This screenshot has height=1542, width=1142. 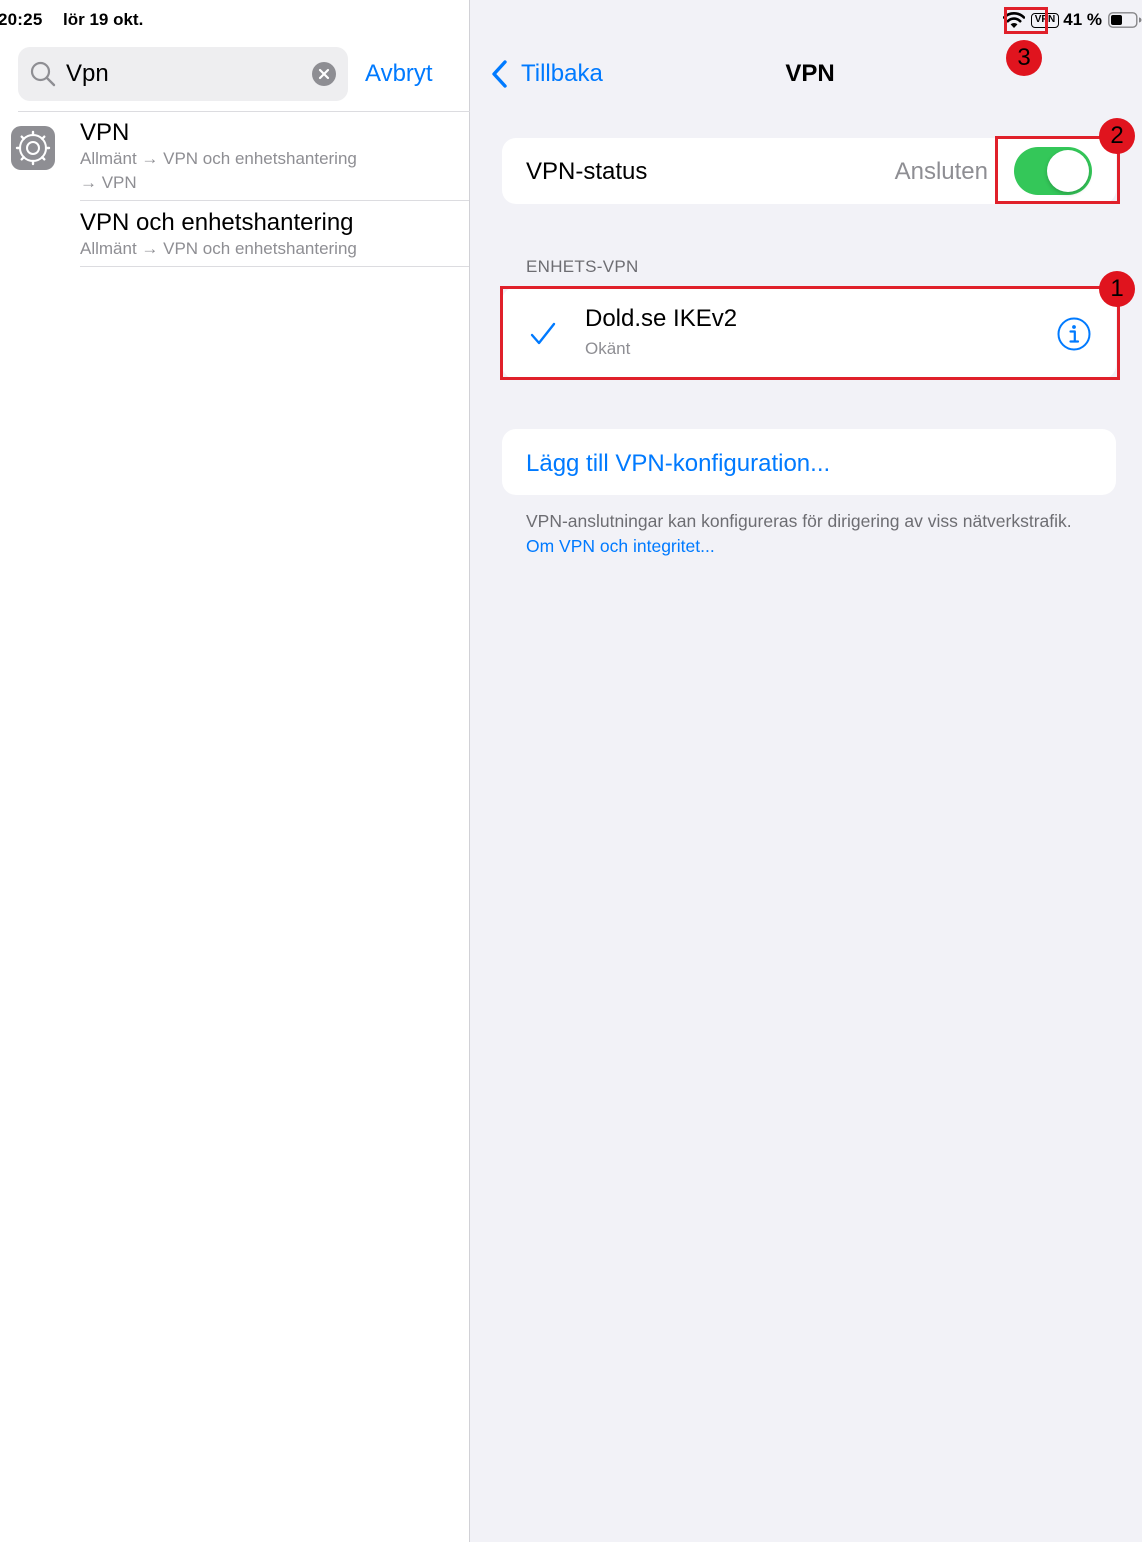 I want to click on vpn-status-label: VPN-status, so click(x=587, y=171).